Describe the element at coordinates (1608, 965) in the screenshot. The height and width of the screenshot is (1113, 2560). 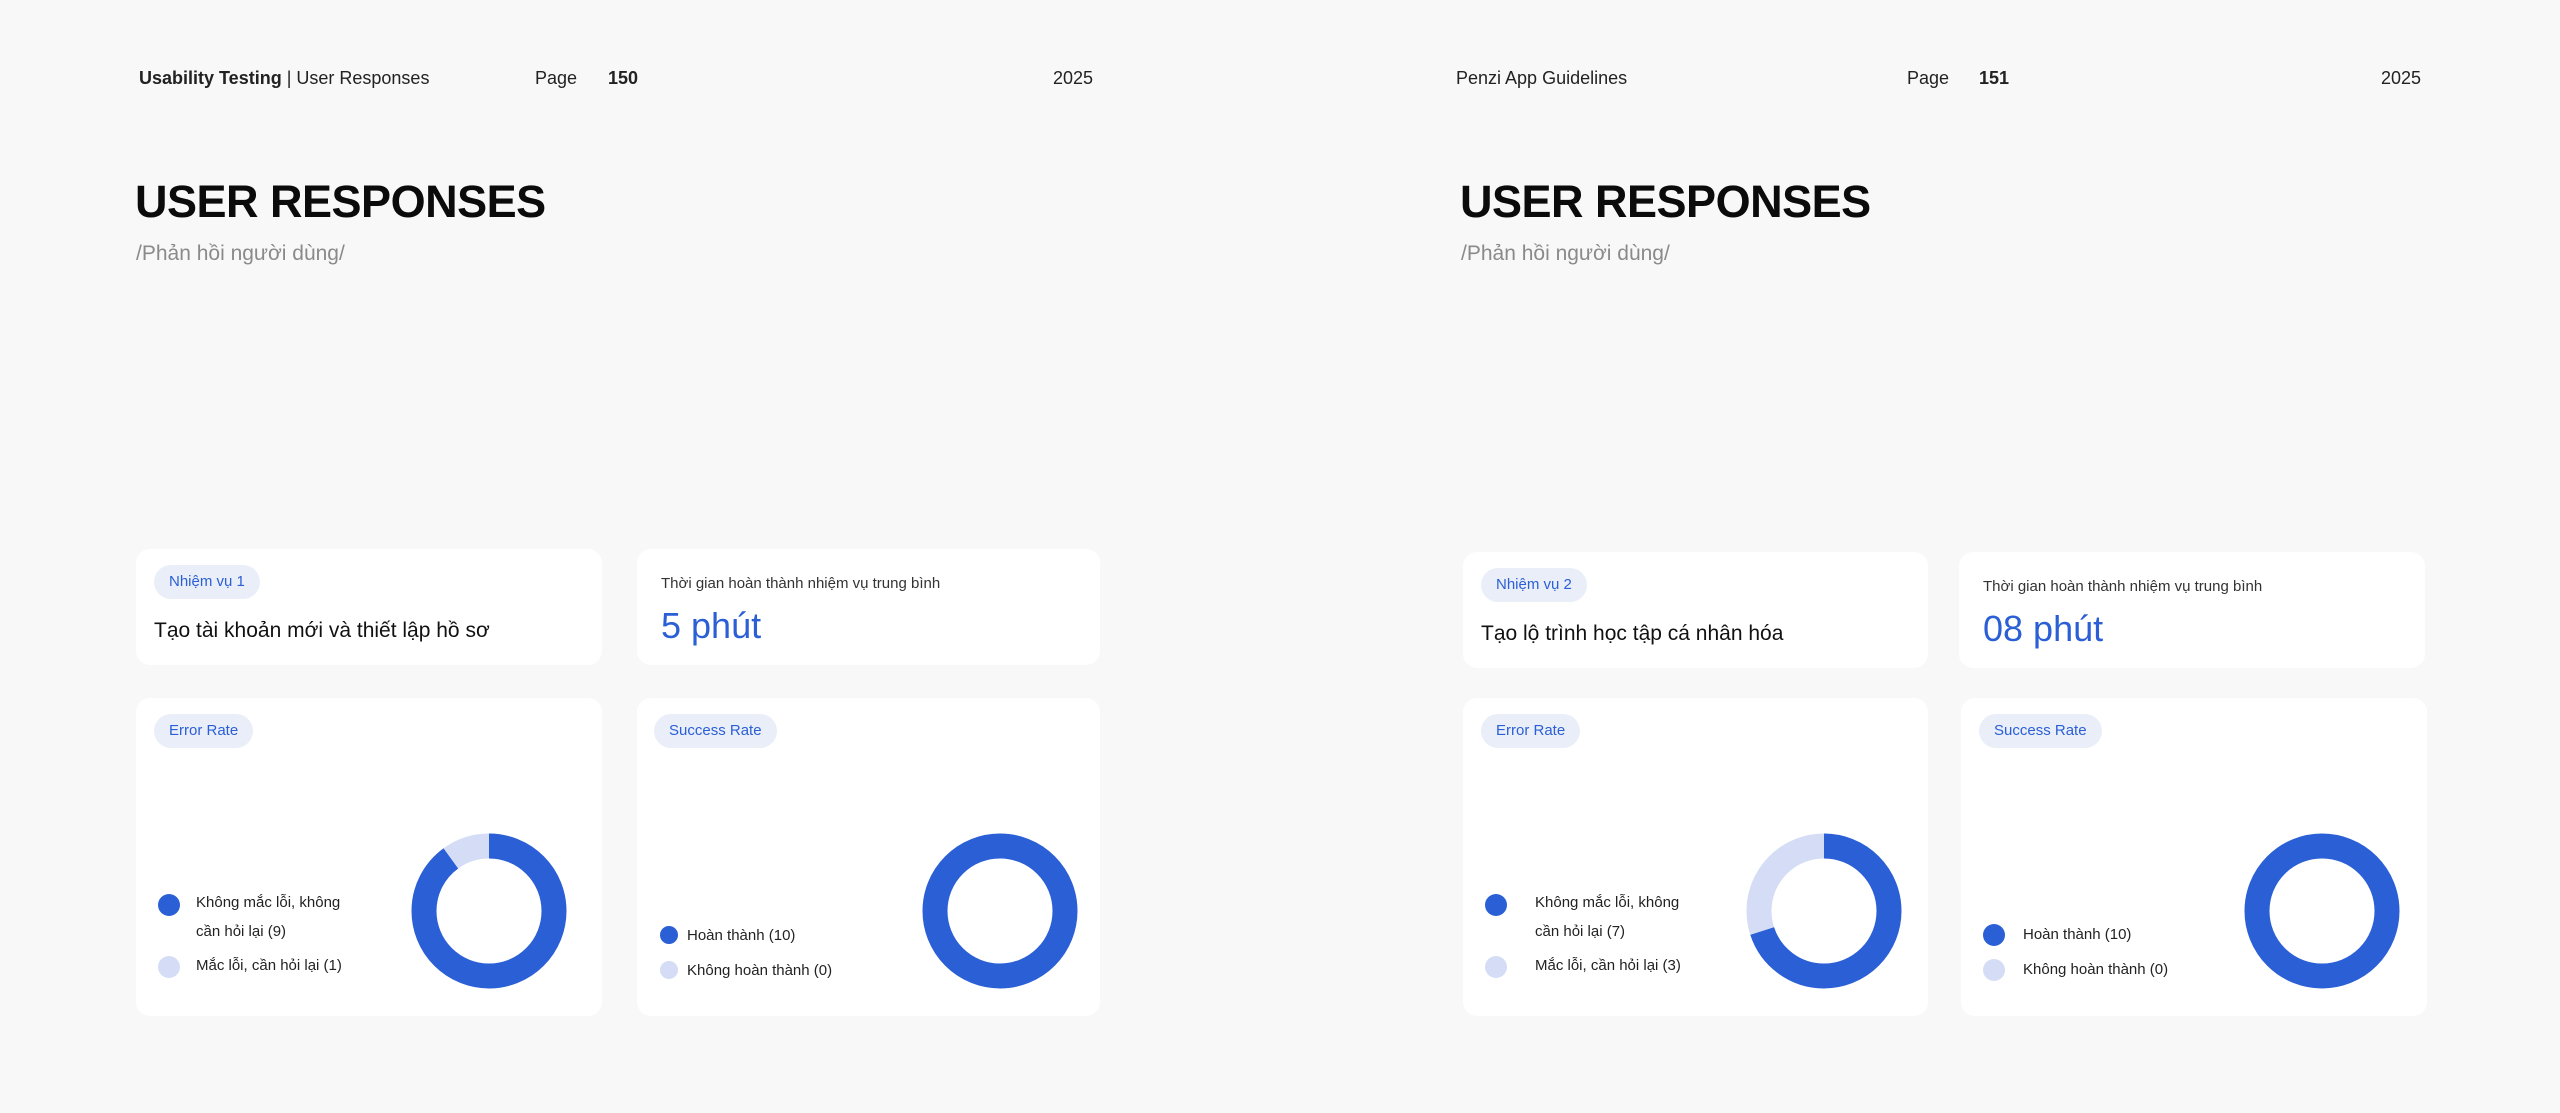
I see `legend-error: Mắc lỗi, cần hỏi lại (3)` at that location.